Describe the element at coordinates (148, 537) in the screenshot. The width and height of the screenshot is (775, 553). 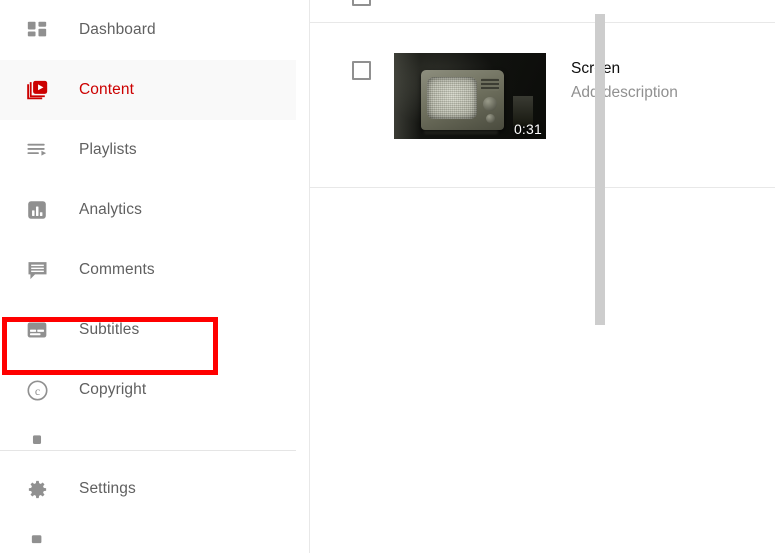
I see `sidebar-item-partial-bottom` at that location.